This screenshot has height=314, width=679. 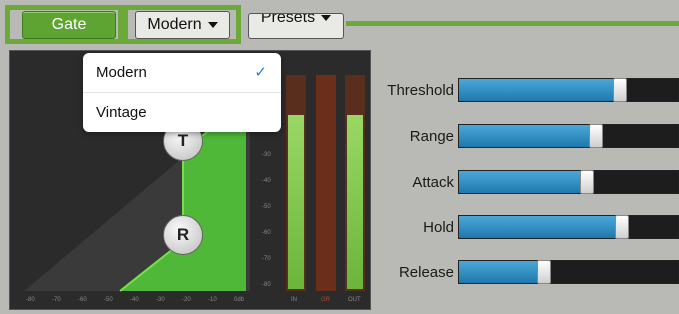 I want to click on release-slider, so click(x=568, y=272).